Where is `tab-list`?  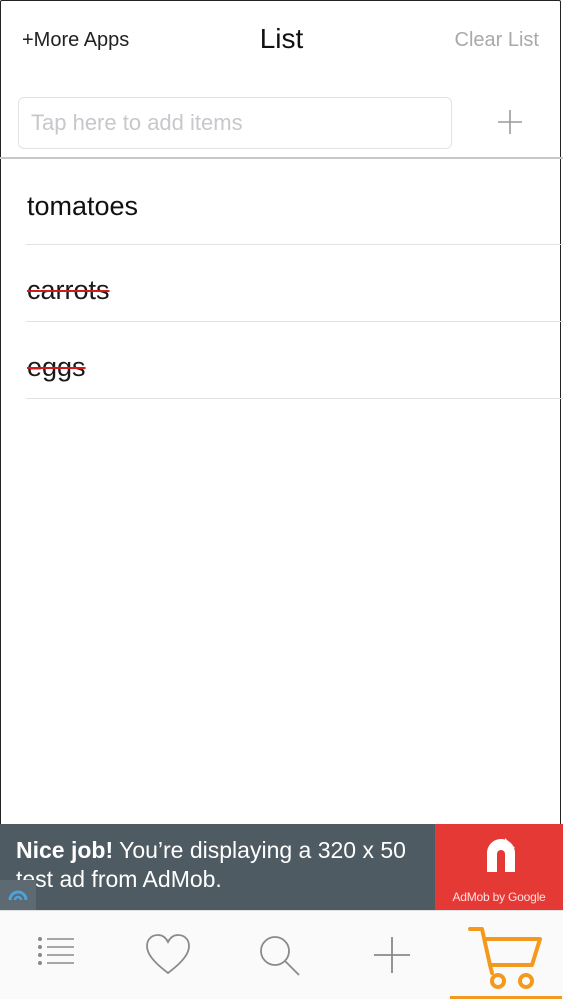
tab-list is located at coordinates (56, 955).